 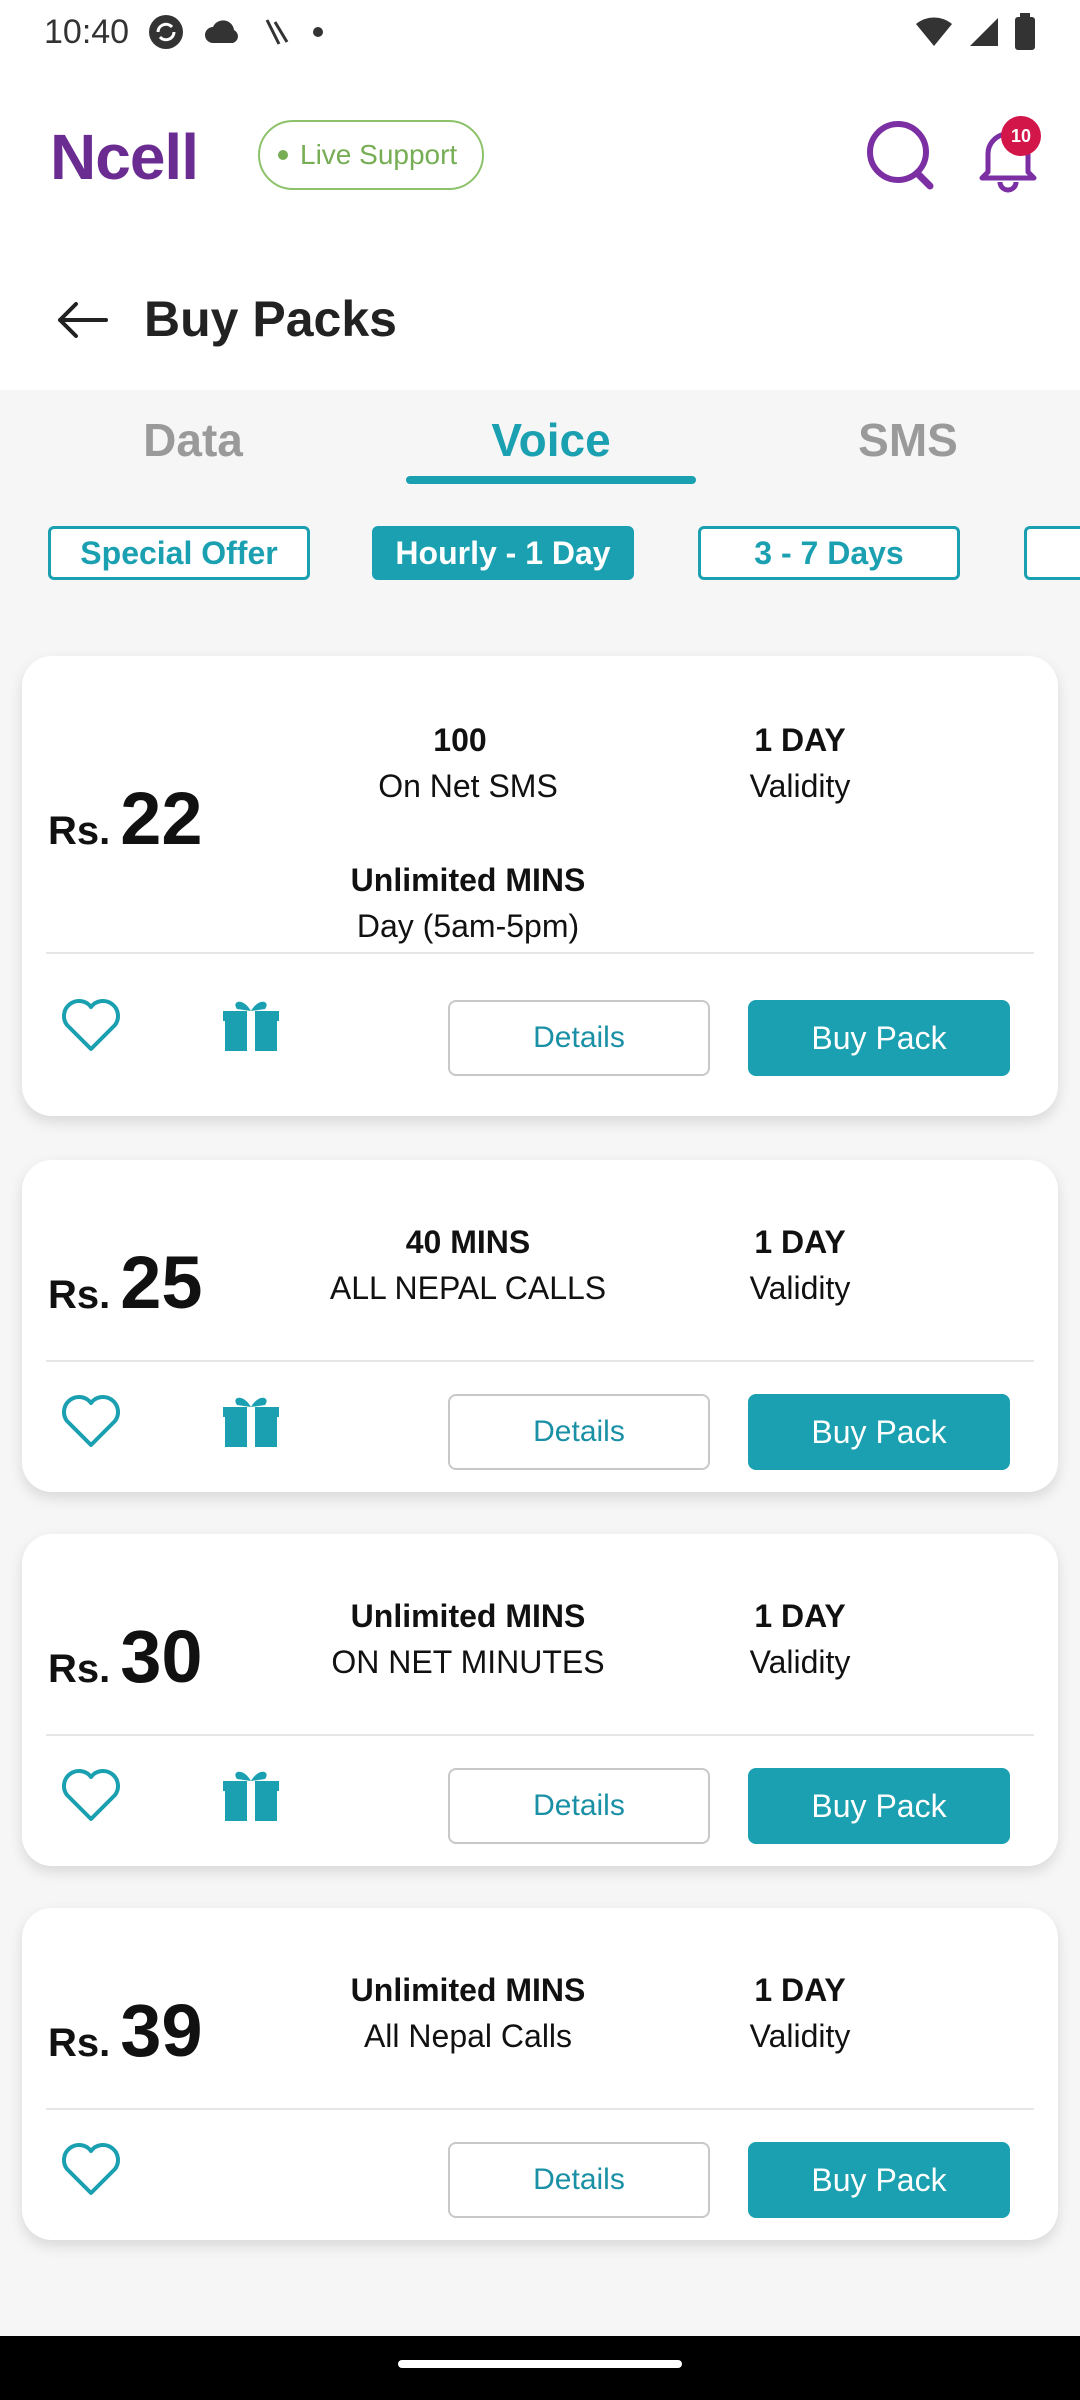 I want to click on pack-price: Rs. 39, so click(x=125, y=2030).